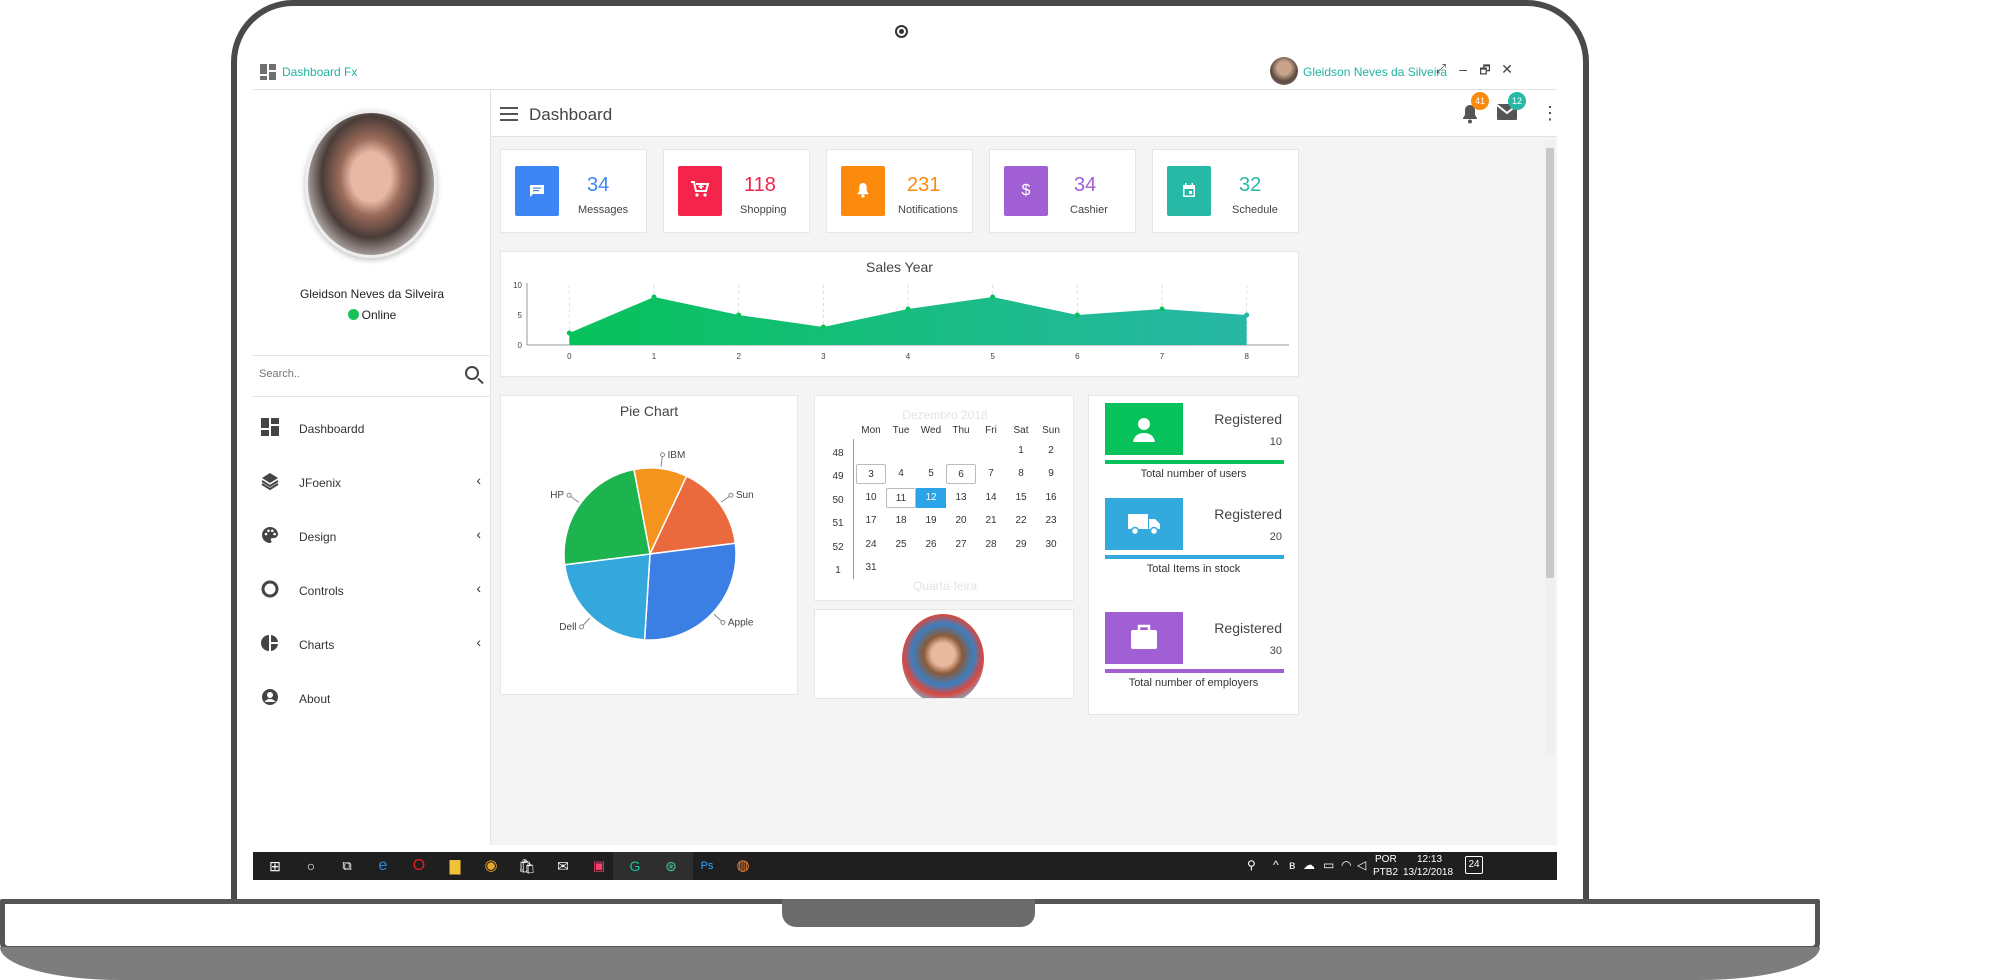 The width and height of the screenshot is (2000, 980). Describe the element at coordinates (1328, 865) in the screenshot. I see `battery-icon: ▭` at that location.